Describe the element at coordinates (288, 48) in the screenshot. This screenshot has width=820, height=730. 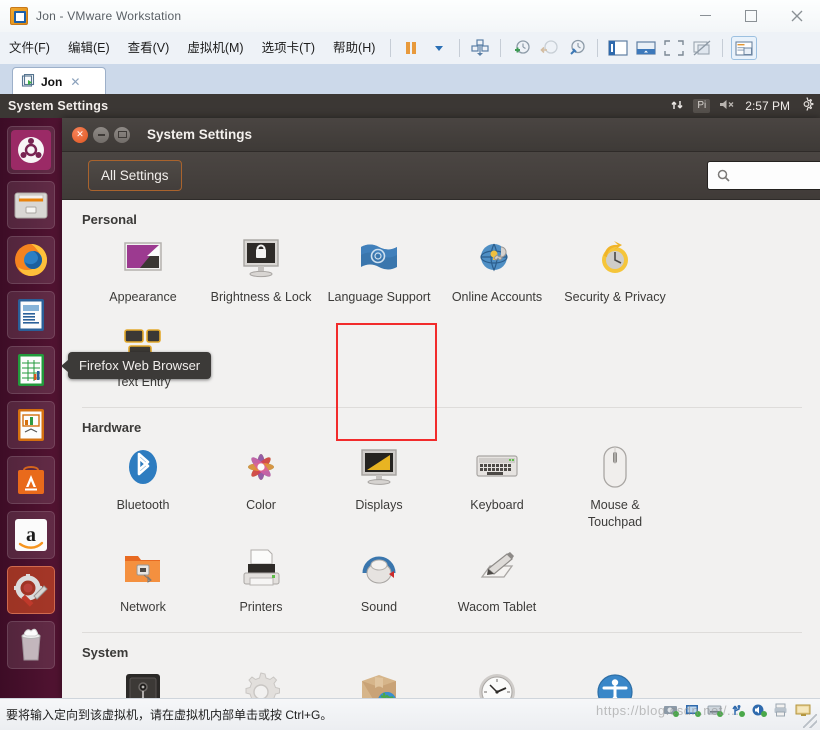
I see `menu-tabs: 选项卡(T)` at that location.